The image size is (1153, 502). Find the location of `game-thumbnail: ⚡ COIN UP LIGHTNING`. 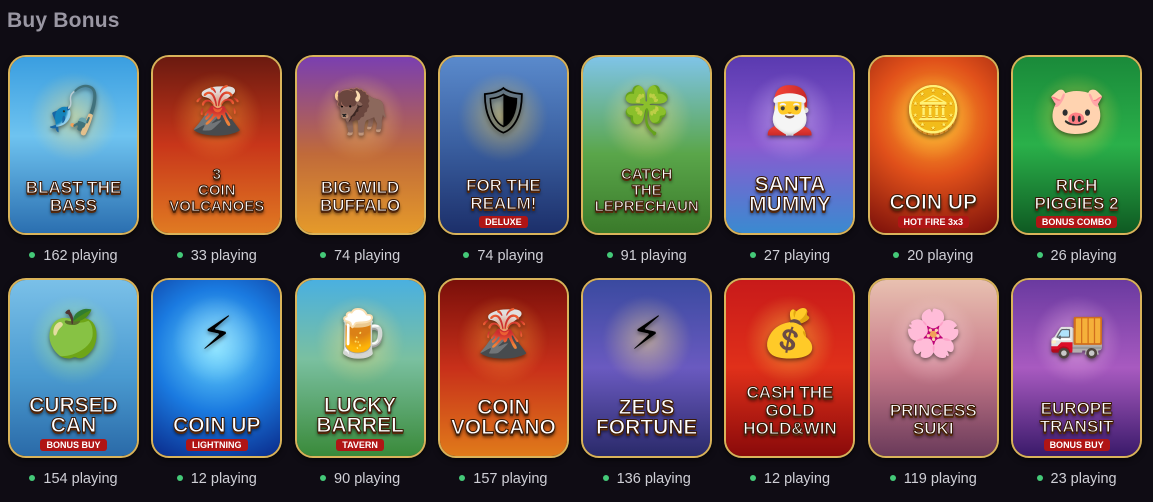

game-thumbnail: ⚡ COIN UP LIGHTNING is located at coordinates (217, 368).